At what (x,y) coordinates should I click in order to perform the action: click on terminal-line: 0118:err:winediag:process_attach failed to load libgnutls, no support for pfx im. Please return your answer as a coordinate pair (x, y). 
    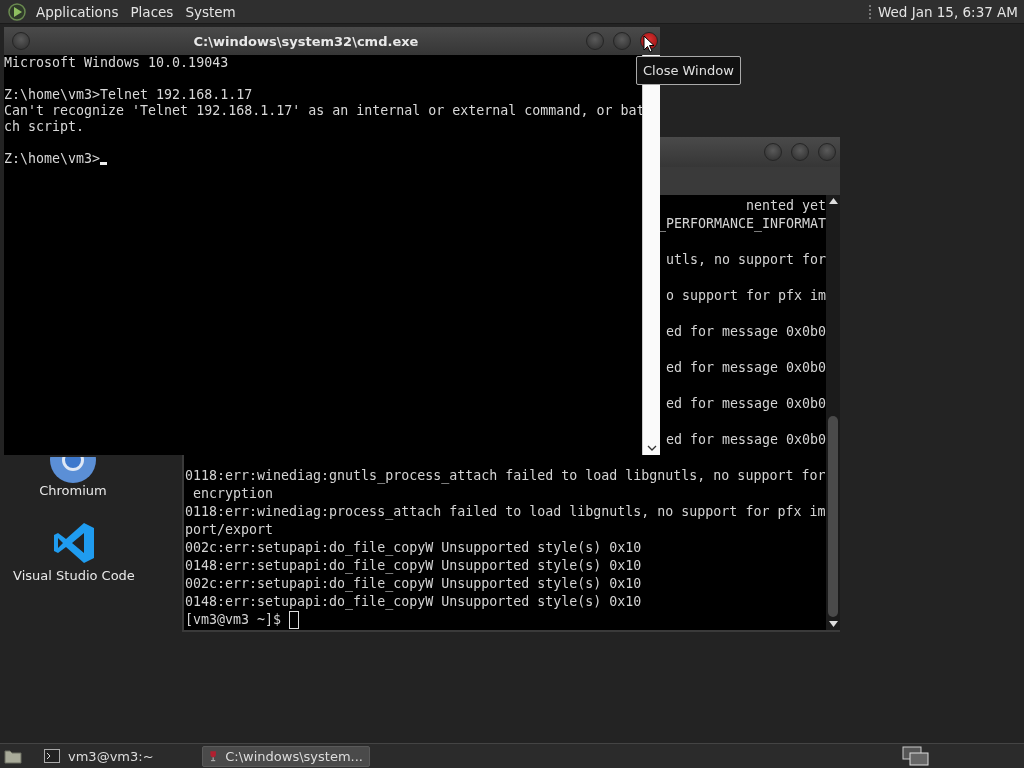
    Looking at the image, I should click on (505, 512).